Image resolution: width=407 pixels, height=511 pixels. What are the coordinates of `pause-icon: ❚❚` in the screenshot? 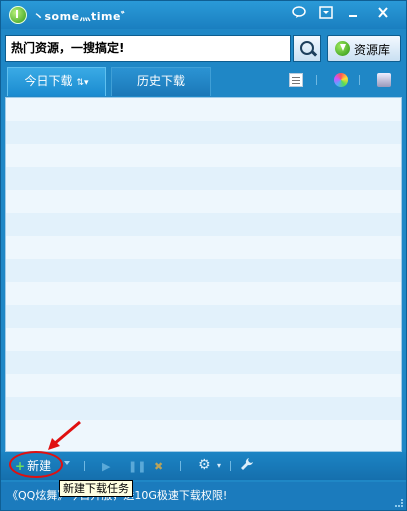 It's located at (137, 466).